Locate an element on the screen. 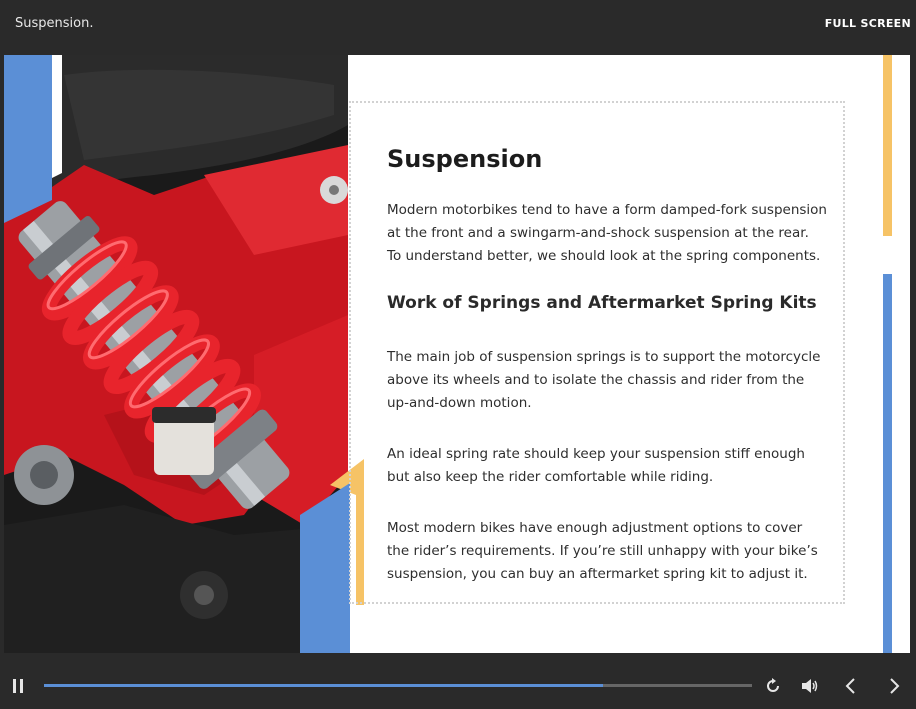 The height and width of the screenshot is (709, 916). next-icon is located at coordinates (894, 686).